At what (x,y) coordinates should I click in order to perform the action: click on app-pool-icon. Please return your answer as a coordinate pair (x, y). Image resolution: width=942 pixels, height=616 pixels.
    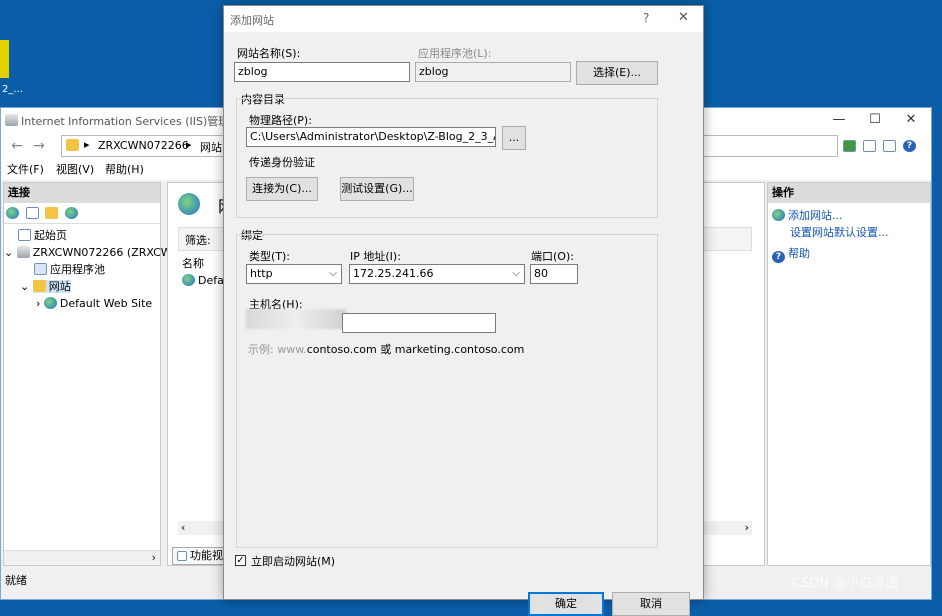
    Looking at the image, I should click on (40, 269).